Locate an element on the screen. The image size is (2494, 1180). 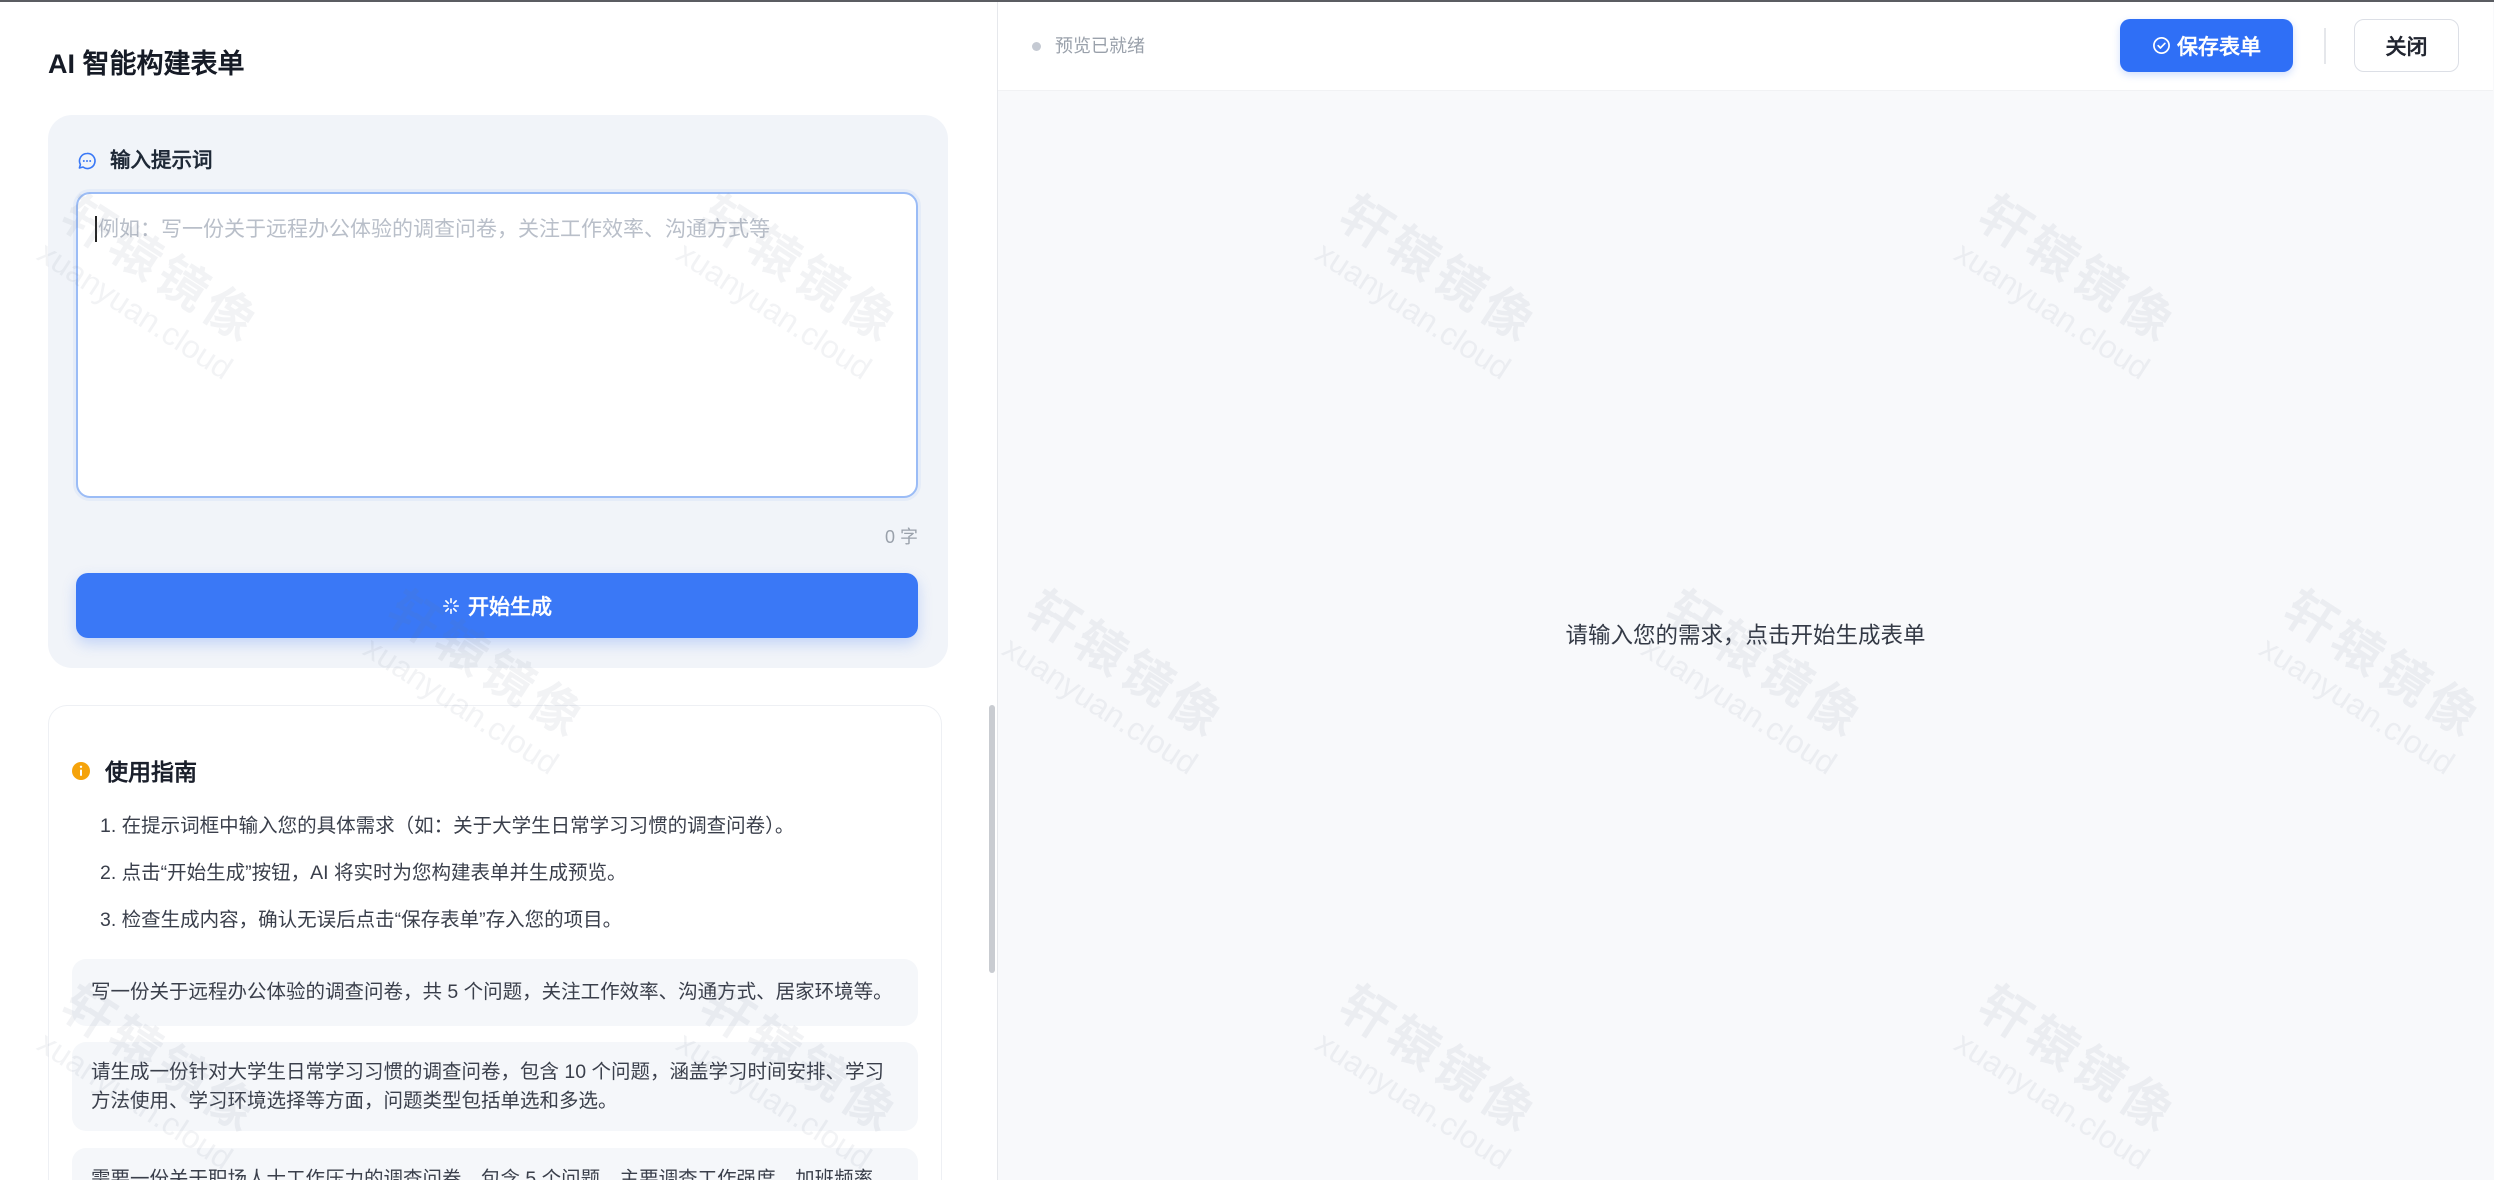
save-form-button-label: 保存表单 is located at coordinates (2219, 47).